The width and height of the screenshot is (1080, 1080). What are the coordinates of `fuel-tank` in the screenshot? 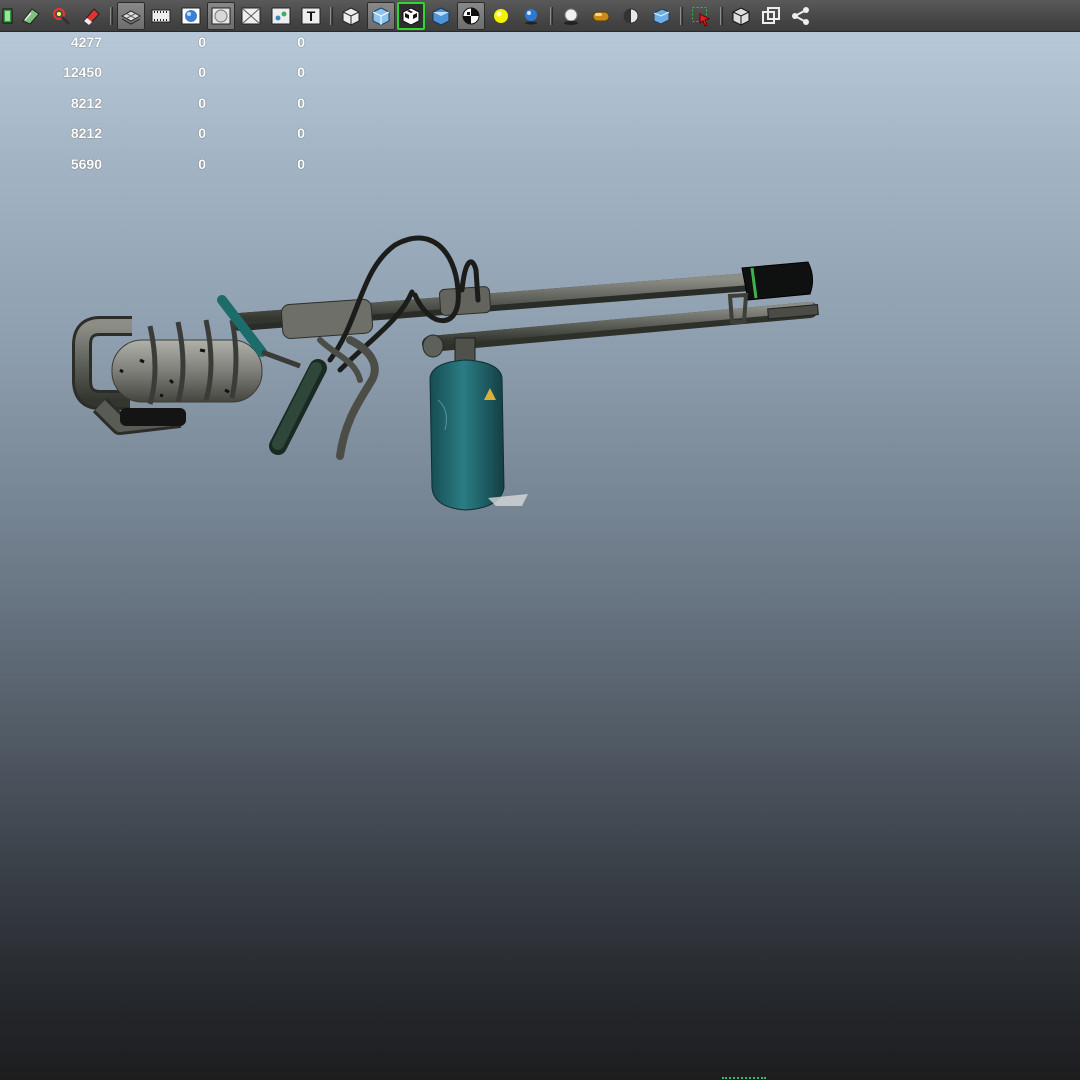 It's located at (478, 424).